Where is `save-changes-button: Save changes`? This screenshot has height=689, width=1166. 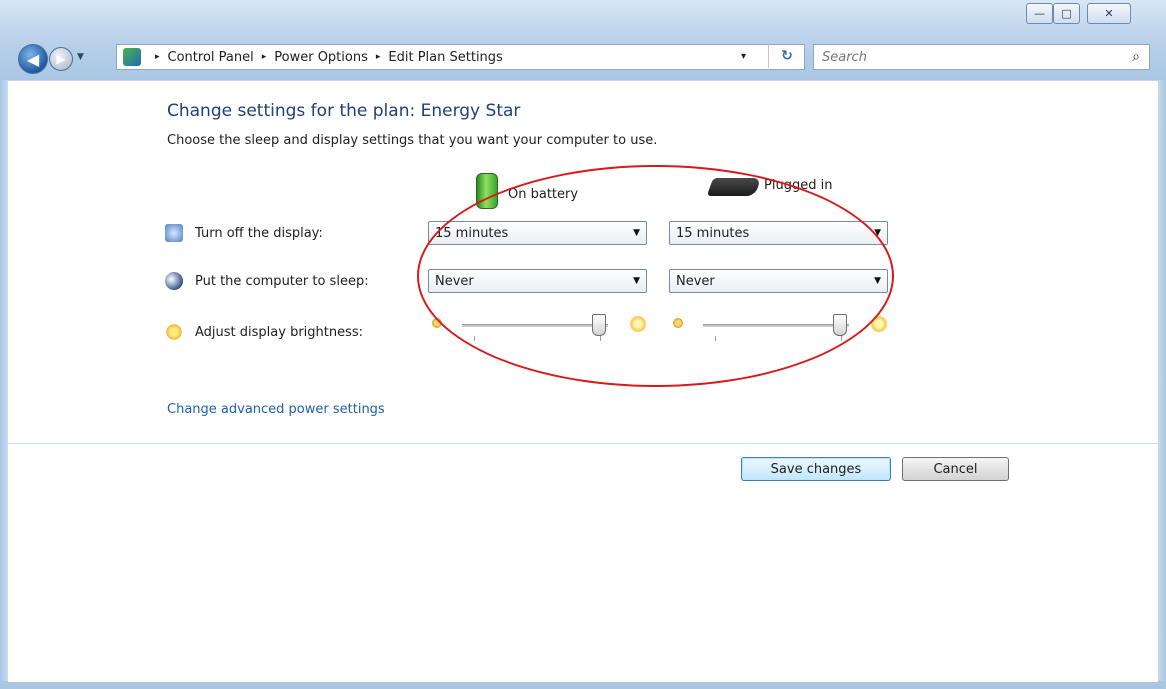 save-changes-button: Save changes is located at coordinates (816, 469).